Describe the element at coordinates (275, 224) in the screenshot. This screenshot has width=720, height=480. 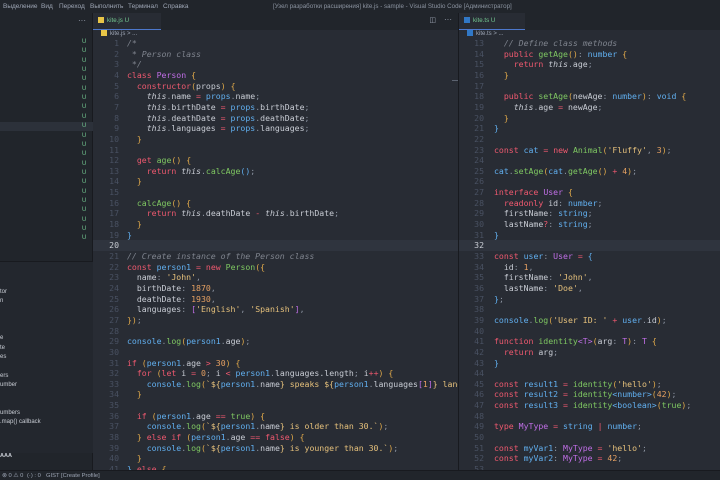
I see `code-line: 18 }` at that location.